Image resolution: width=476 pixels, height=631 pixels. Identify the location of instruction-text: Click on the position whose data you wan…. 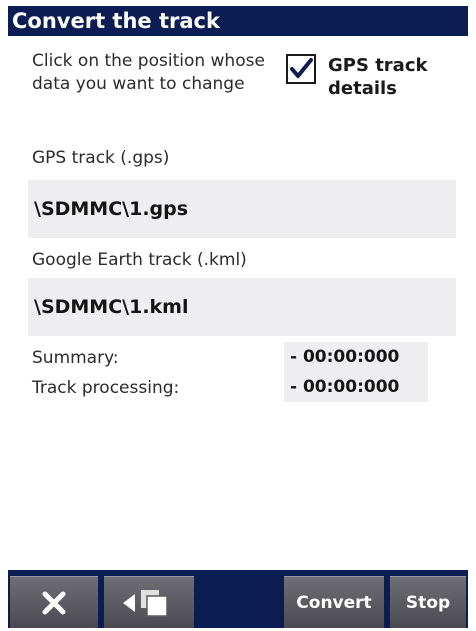
(148, 72).